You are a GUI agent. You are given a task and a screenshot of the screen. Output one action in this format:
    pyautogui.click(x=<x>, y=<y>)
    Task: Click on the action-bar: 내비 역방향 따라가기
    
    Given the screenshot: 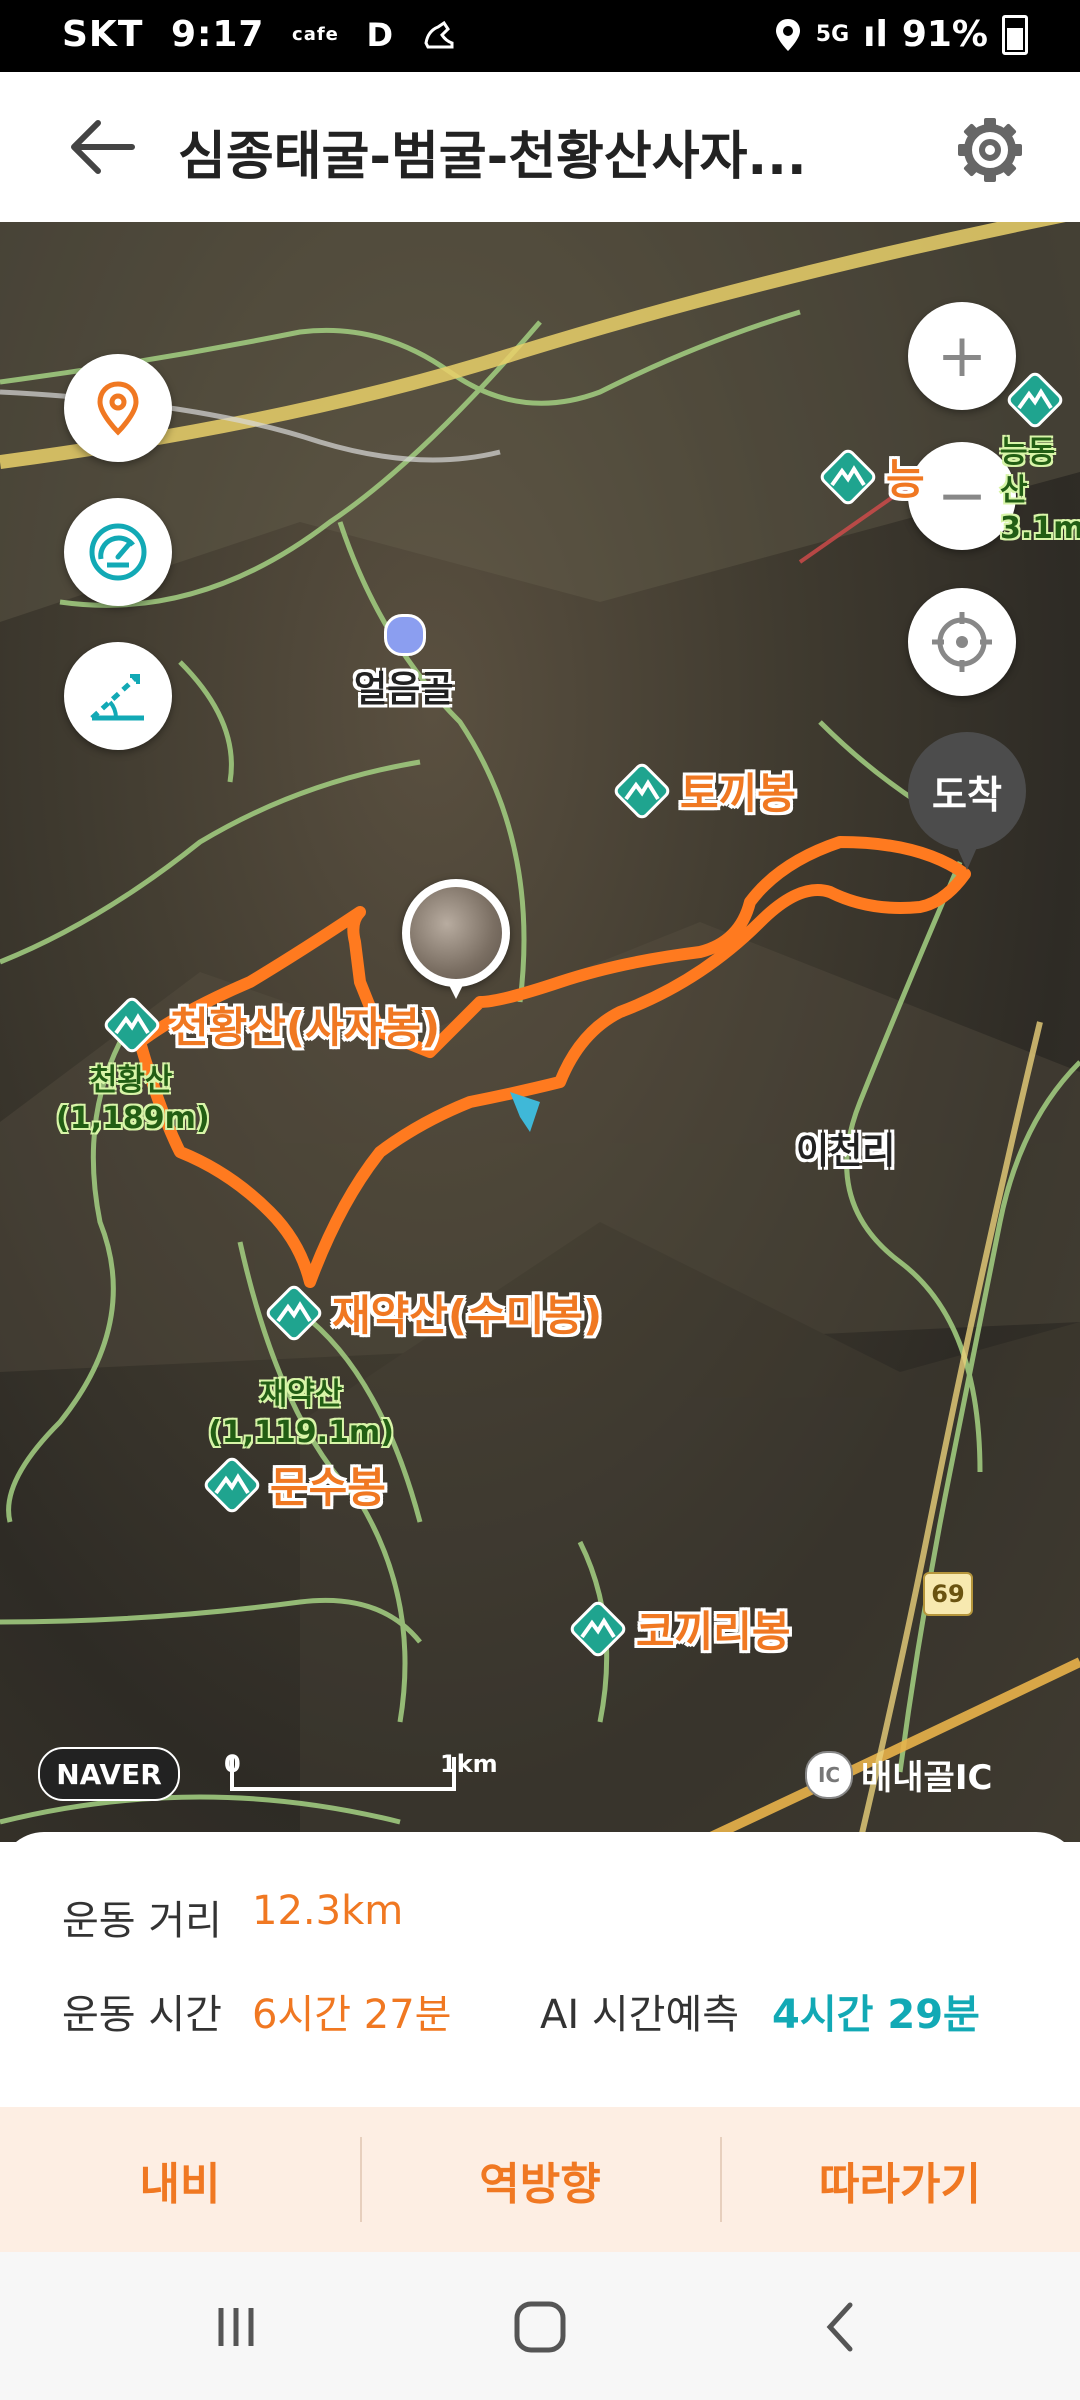 What is the action you would take?
    pyautogui.click(x=540, y=2179)
    